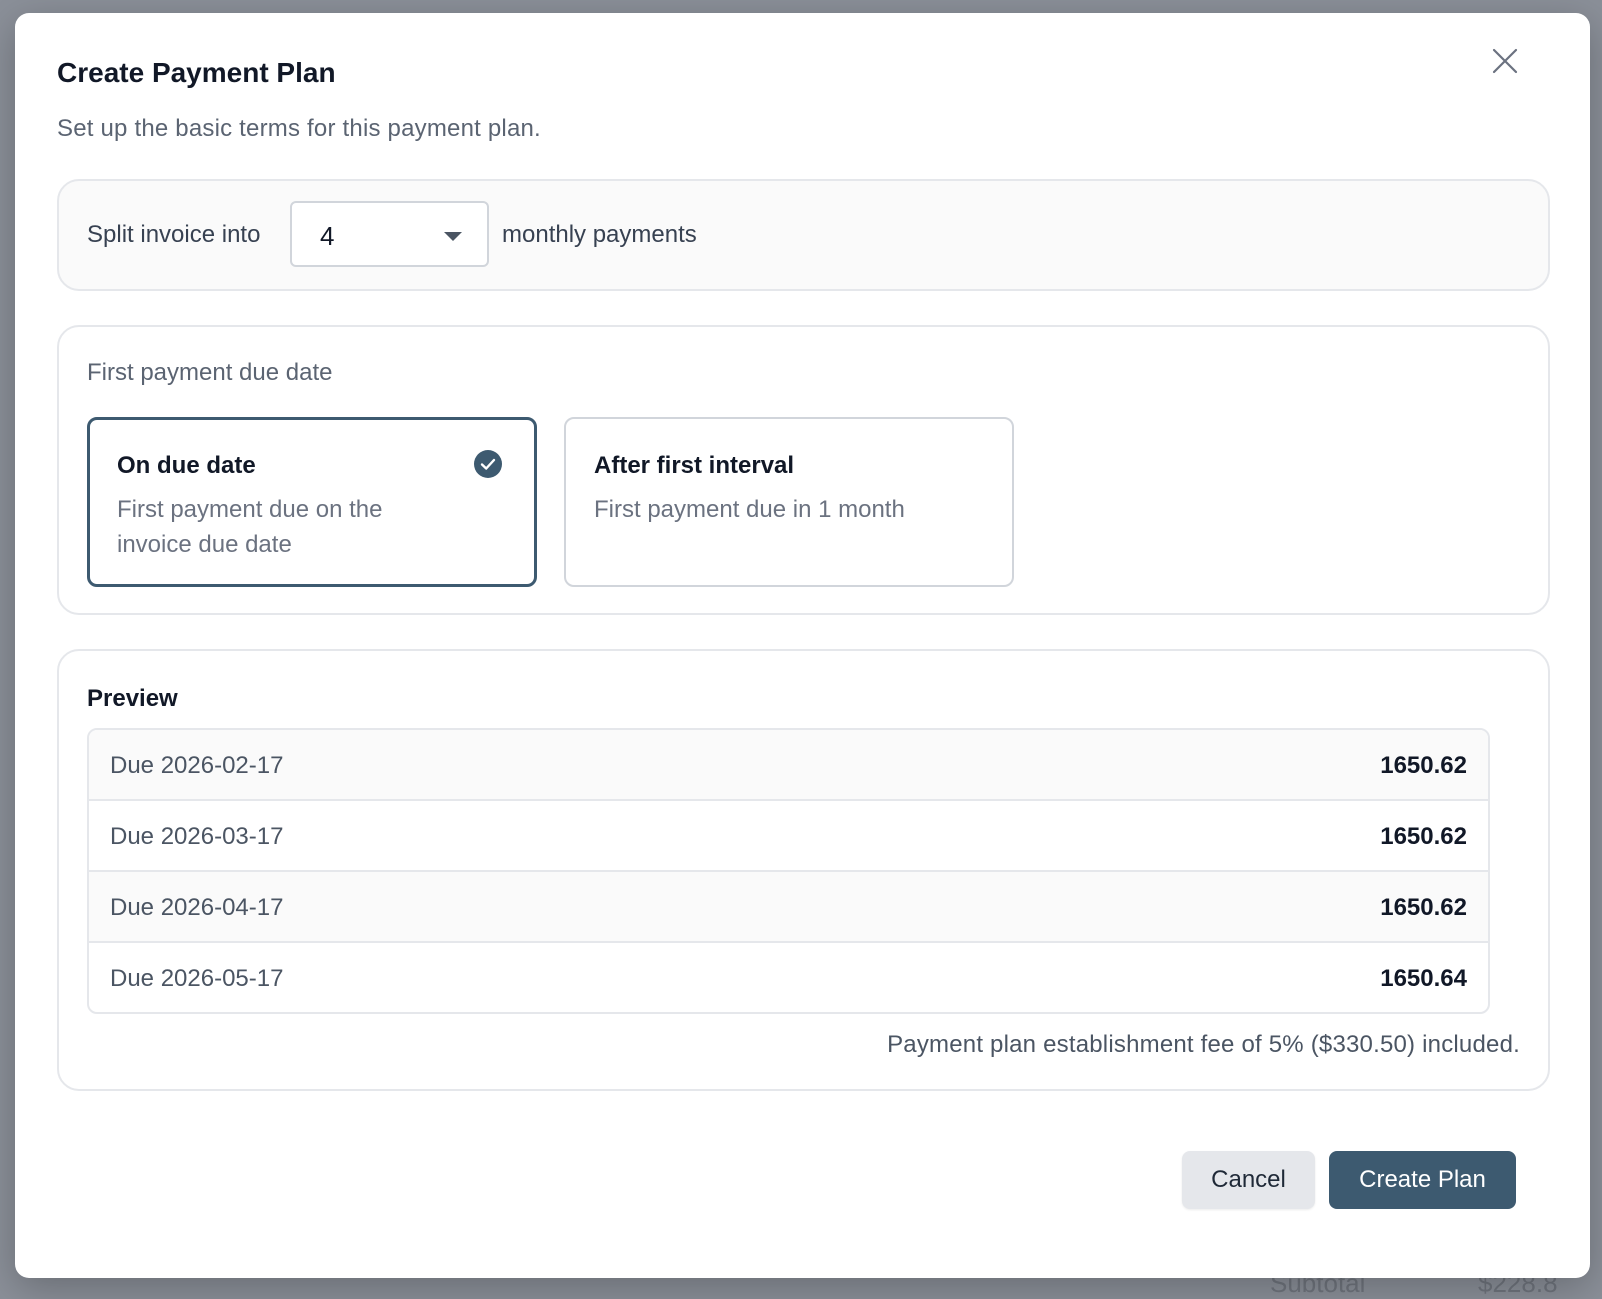  What do you see at coordinates (327, 236) in the screenshot?
I see `installments-select-value: 4` at bounding box center [327, 236].